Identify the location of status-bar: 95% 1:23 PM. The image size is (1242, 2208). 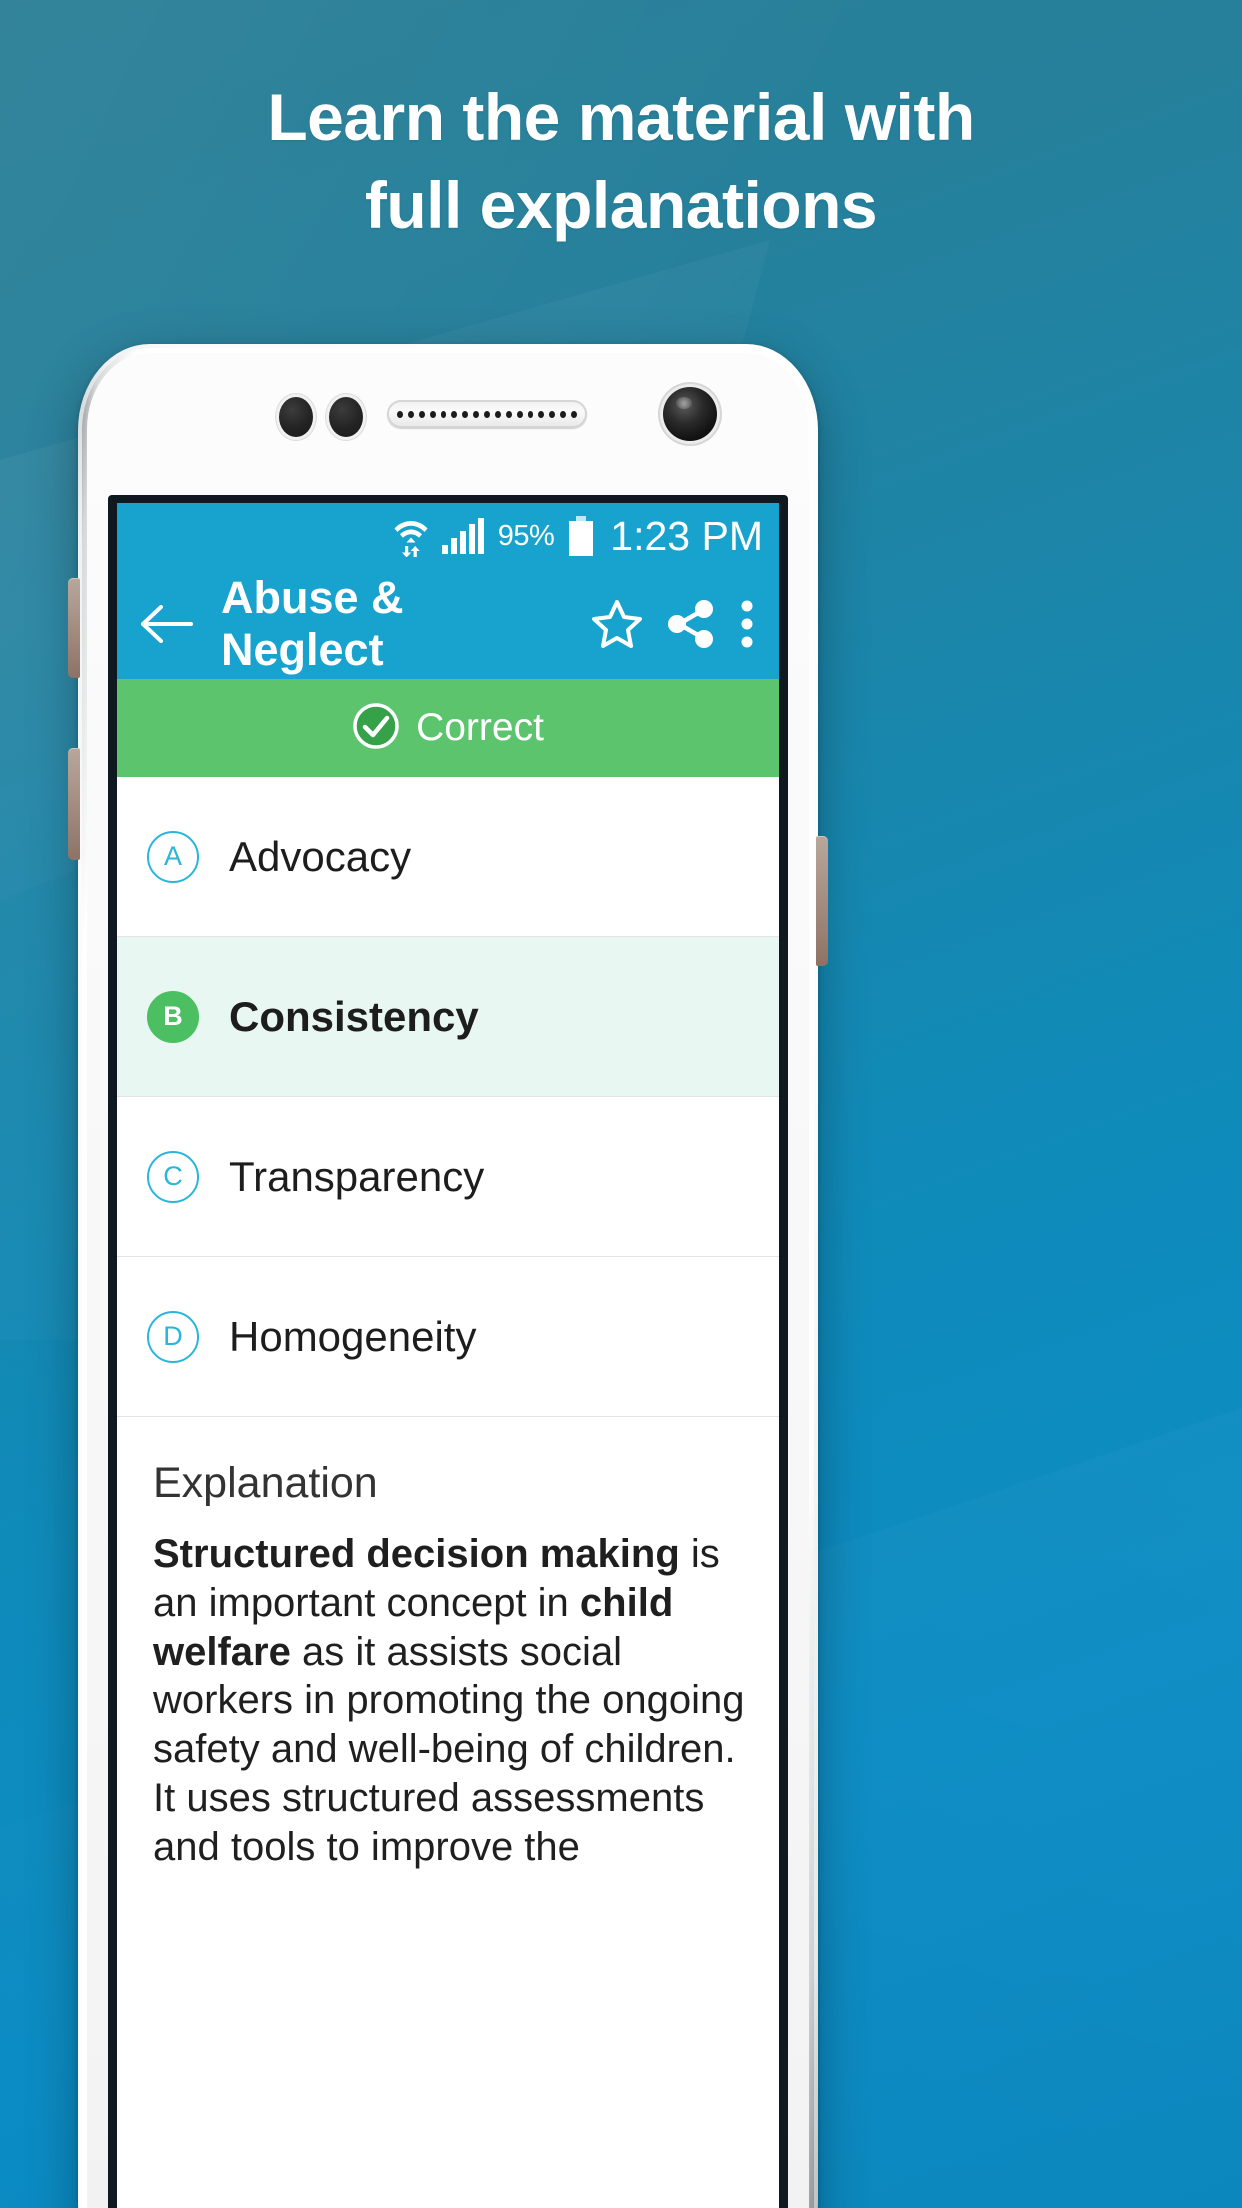
(448, 536).